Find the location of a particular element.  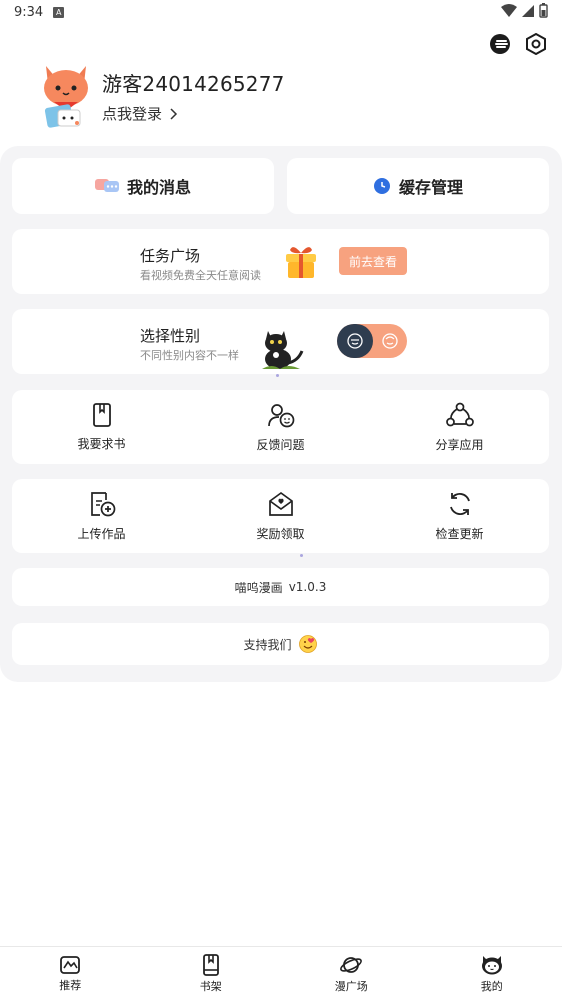

tab-recommend-label: 推荐 is located at coordinates (70, 985).